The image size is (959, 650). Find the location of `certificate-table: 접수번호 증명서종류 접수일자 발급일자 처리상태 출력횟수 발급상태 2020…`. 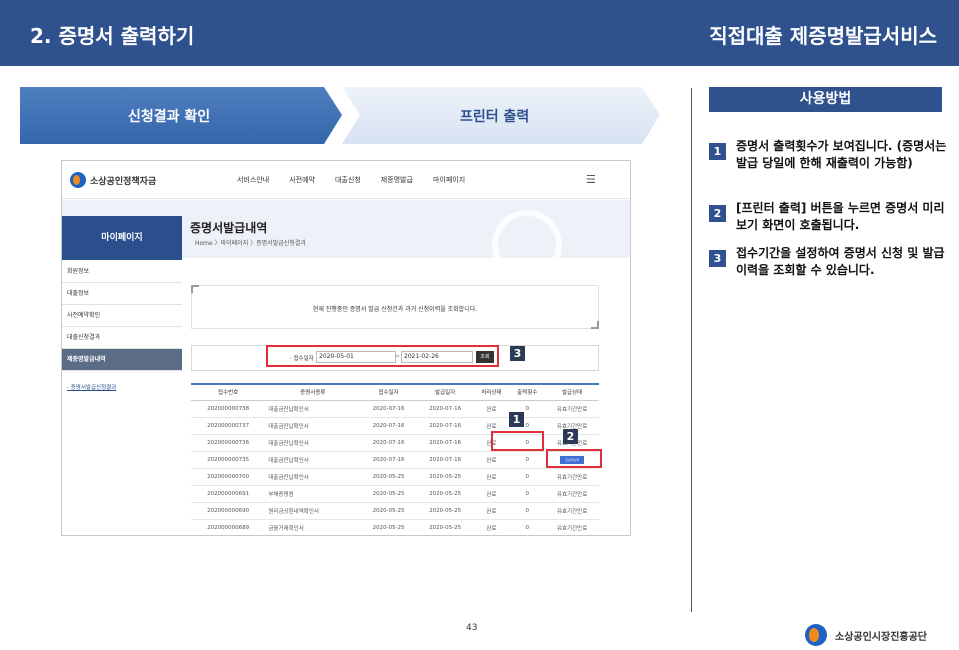

certificate-table: 접수번호 증명서종류 접수일자 발급일자 처리상태 출력횟수 발급상태 2020… is located at coordinates (395, 459).